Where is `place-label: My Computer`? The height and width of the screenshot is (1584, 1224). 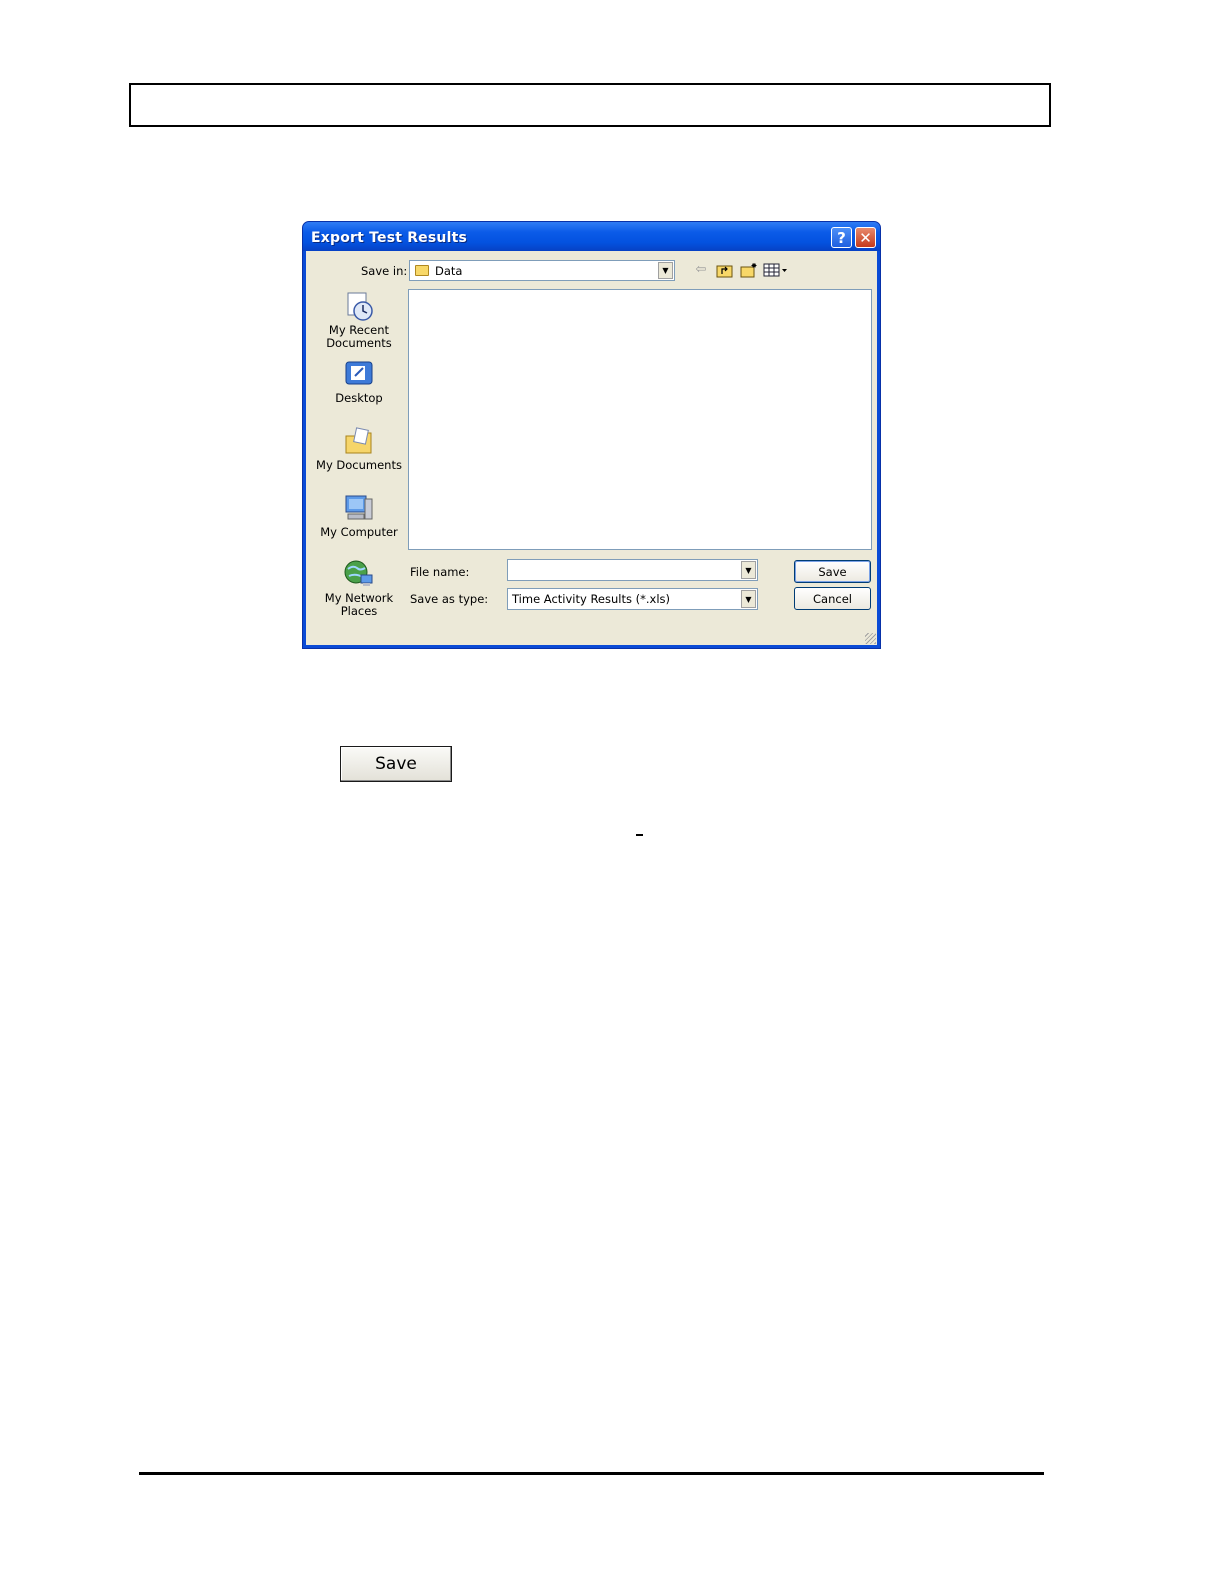
place-label: My Computer is located at coordinates (359, 532).